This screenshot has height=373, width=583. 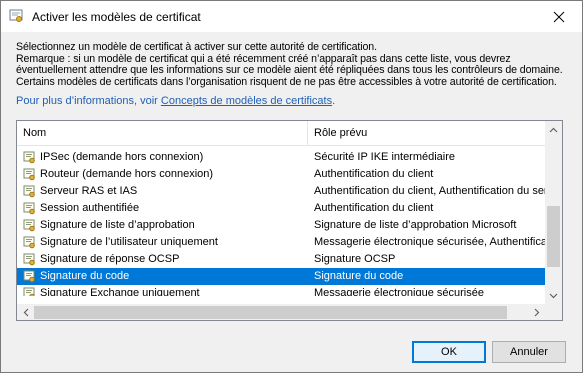 What do you see at coordinates (117, 225) in the screenshot?
I see `template-name: Signature de liste d’approbation` at bounding box center [117, 225].